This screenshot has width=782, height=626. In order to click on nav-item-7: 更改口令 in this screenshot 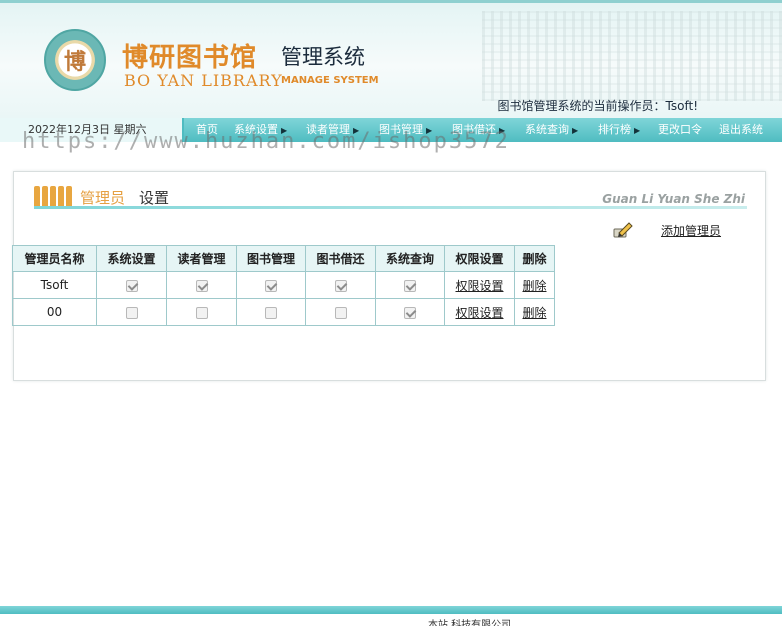, I will do `click(688, 130)`.